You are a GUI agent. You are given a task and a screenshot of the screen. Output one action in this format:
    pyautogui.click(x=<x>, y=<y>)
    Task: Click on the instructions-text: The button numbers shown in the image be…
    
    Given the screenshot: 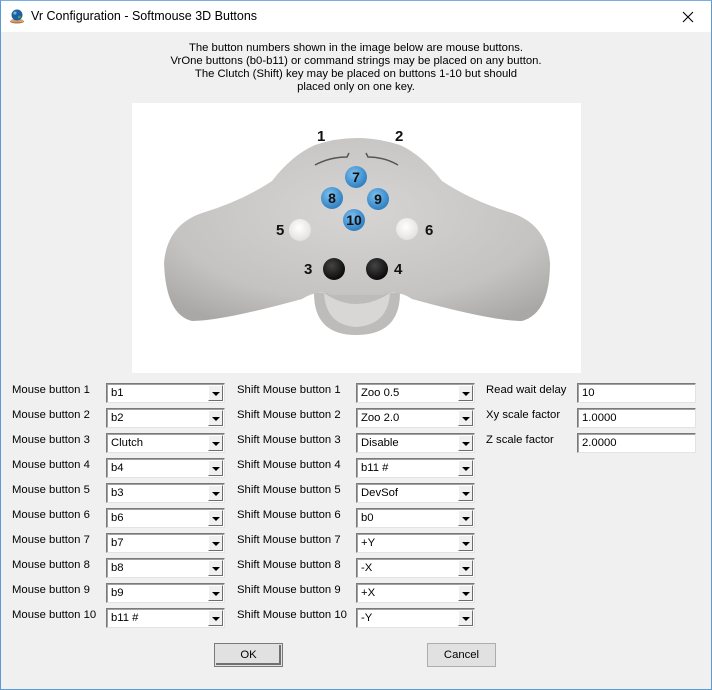 What is the action you would take?
    pyautogui.click(x=356, y=68)
    